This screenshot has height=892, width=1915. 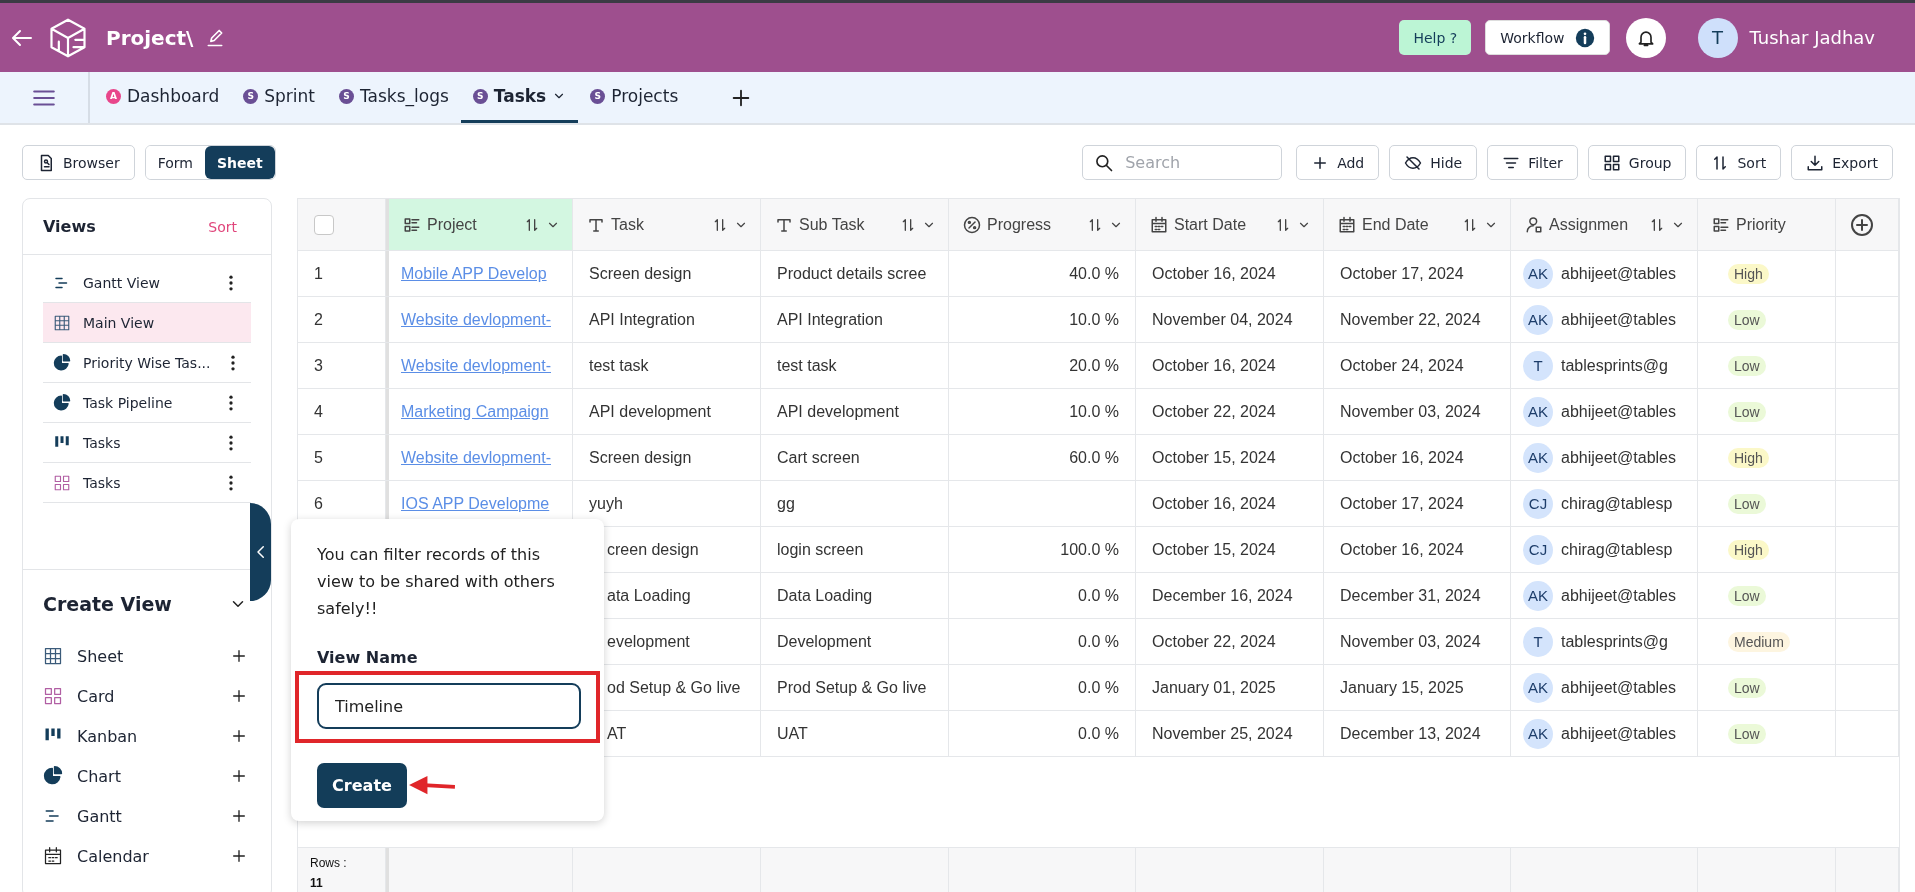 What do you see at coordinates (432, 785) in the screenshot?
I see `annotation-arrow` at bounding box center [432, 785].